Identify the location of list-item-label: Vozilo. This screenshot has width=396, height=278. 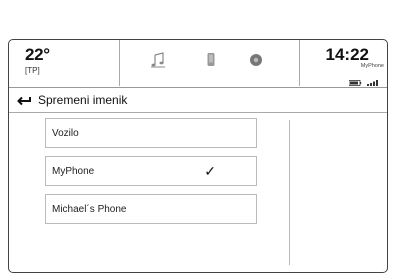
(65, 133).